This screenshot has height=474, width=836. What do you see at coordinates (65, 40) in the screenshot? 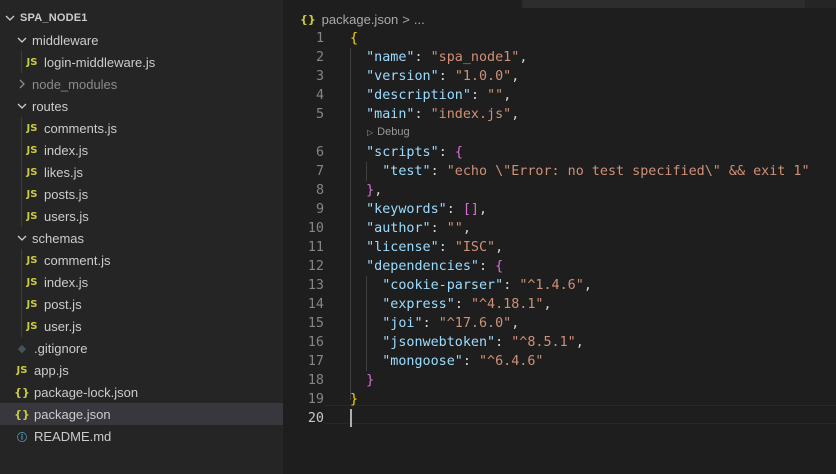
I see `tree-item-label: middleware` at bounding box center [65, 40].